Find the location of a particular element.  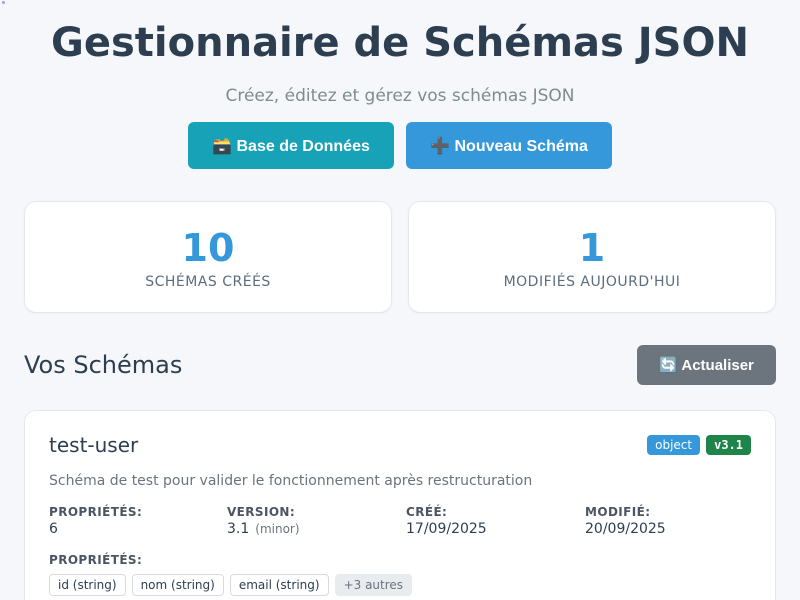

meta-label: MODIFIÉ: is located at coordinates (618, 512).